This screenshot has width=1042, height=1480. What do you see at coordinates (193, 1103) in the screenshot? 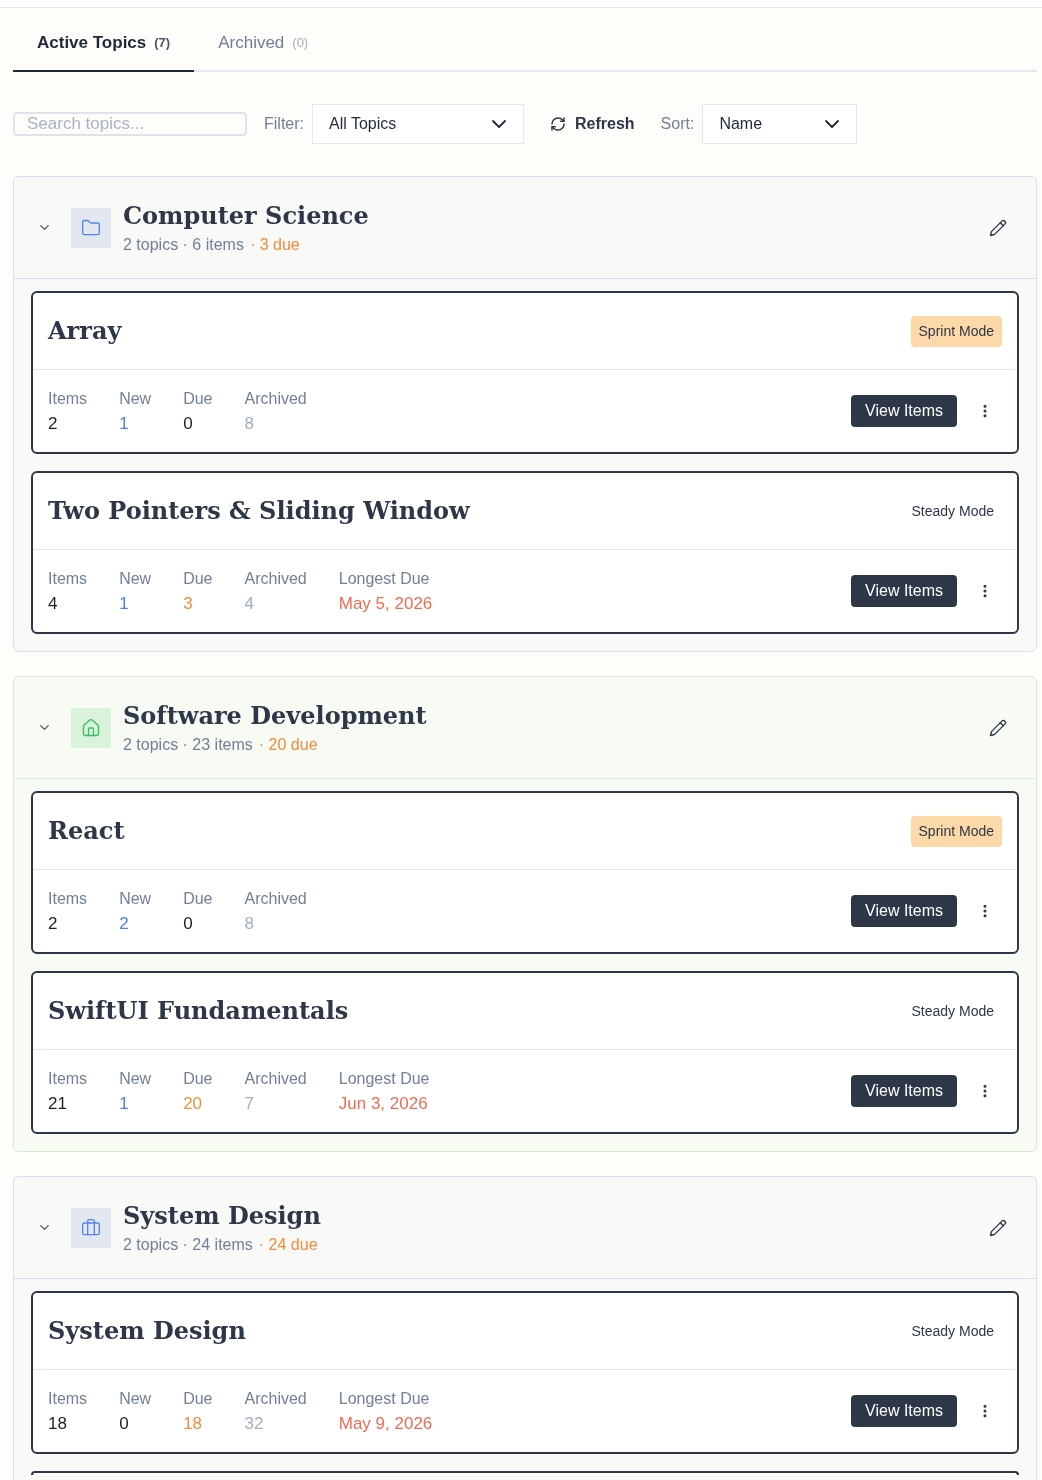
I see `stat-value: 20` at bounding box center [193, 1103].